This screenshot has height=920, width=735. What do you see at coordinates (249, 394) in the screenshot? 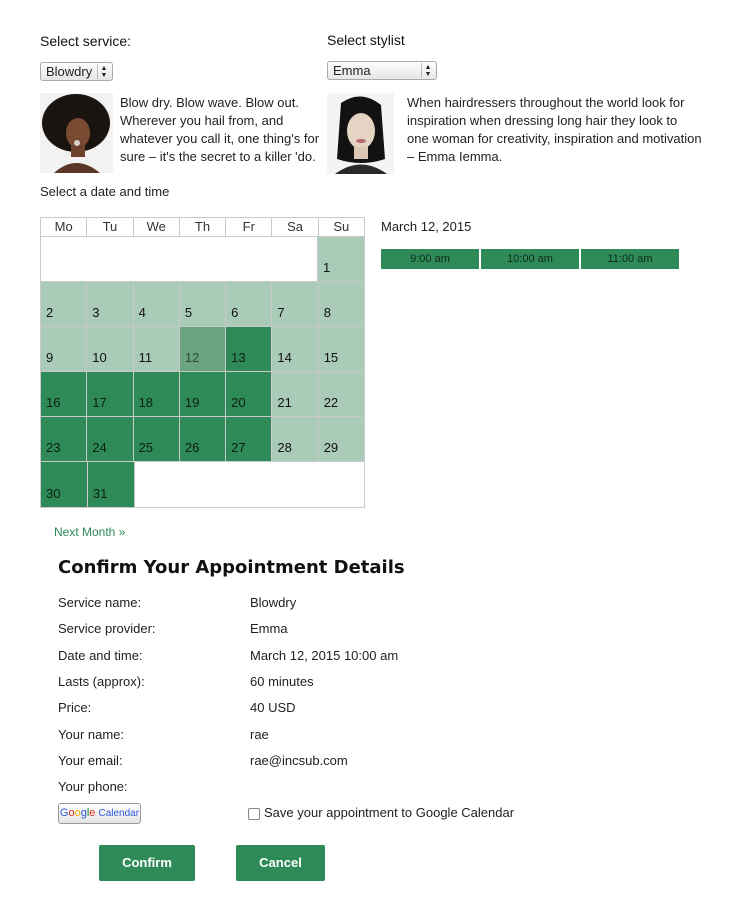
I see `calendar-day-20: 20` at bounding box center [249, 394].